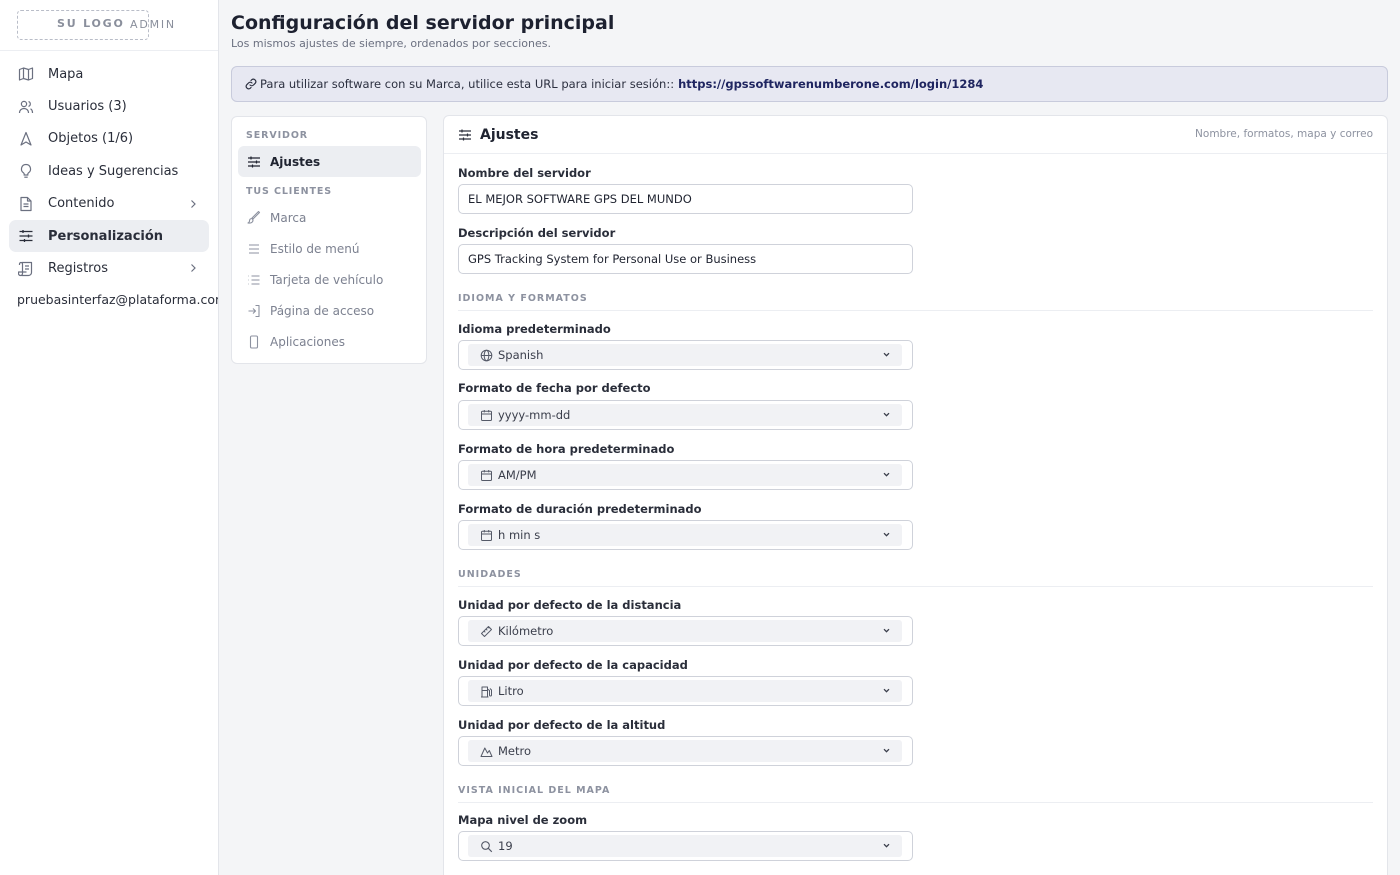  I want to click on language-select-value: Spanish, so click(685, 355).